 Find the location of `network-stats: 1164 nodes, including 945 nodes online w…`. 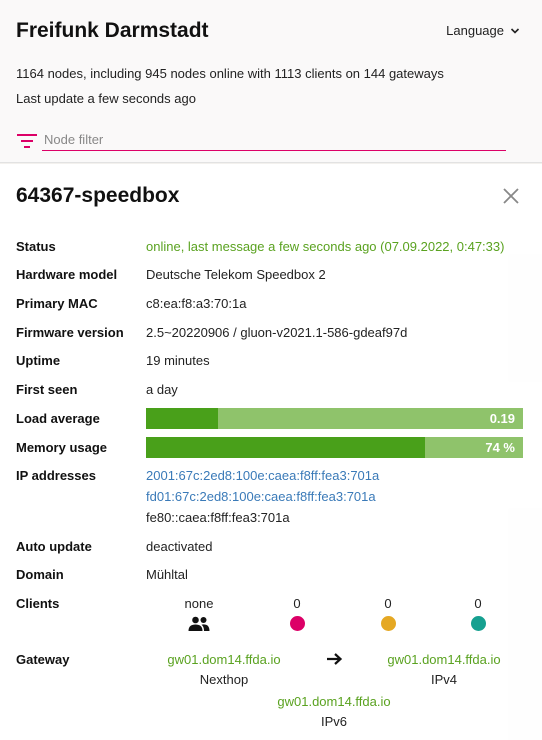

network-stats: 1164 nodes, including 945 nodes online w… is located at coordinates (230, 73).